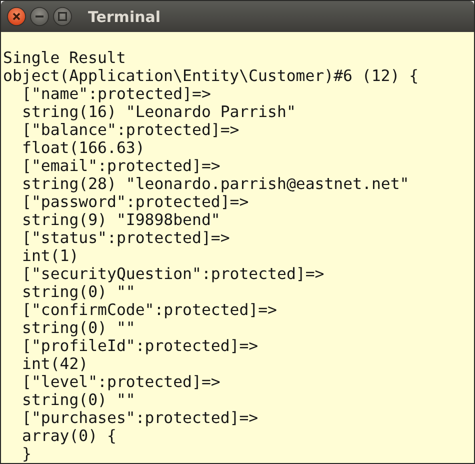 Image resolution: width=475 pixels, height=464 pixels. Describe the element at coordinates (39, 16) in the screenshot. I see `minimize-icon` at that location.